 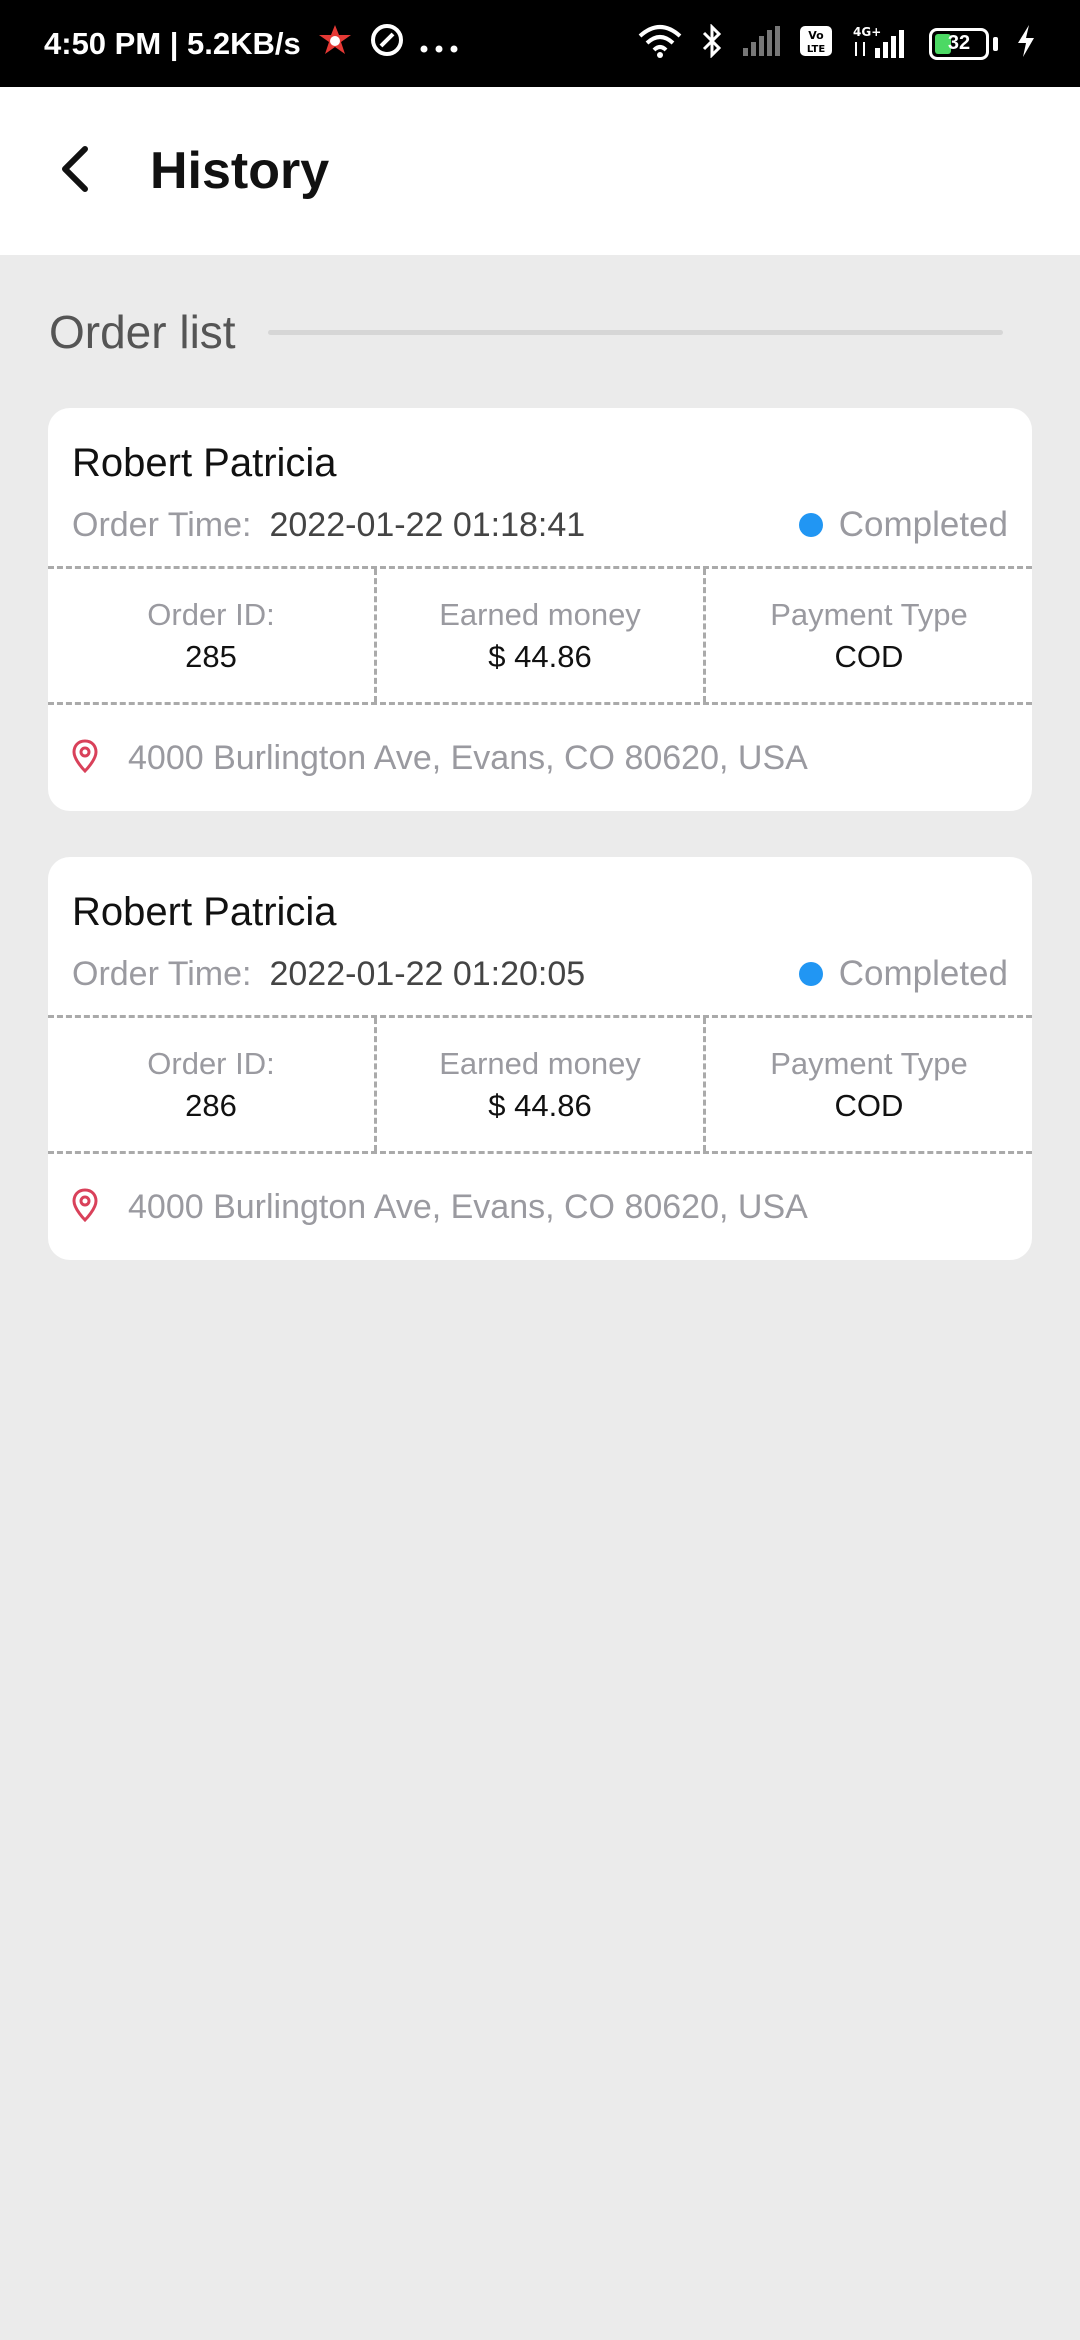 What do you see at coordinates (836, 43) in the screenshot?
I see `status-right: Vo LTE 4G+ 32` at bounding box center [836, 43].